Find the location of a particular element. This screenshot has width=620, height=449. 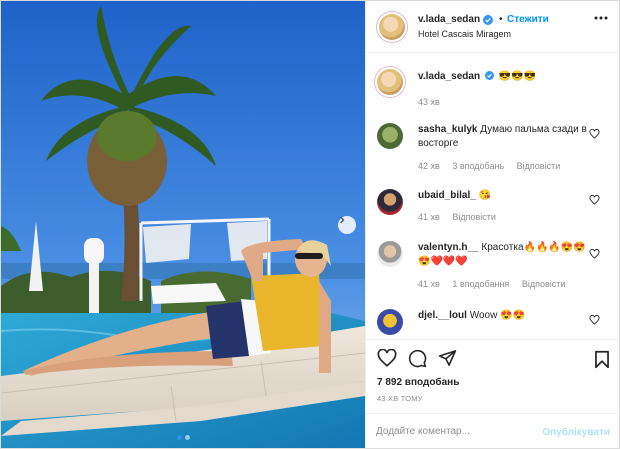

caption: v.lada_sedan 😎😎😎 43 хв is located at coordinates (493, 92).